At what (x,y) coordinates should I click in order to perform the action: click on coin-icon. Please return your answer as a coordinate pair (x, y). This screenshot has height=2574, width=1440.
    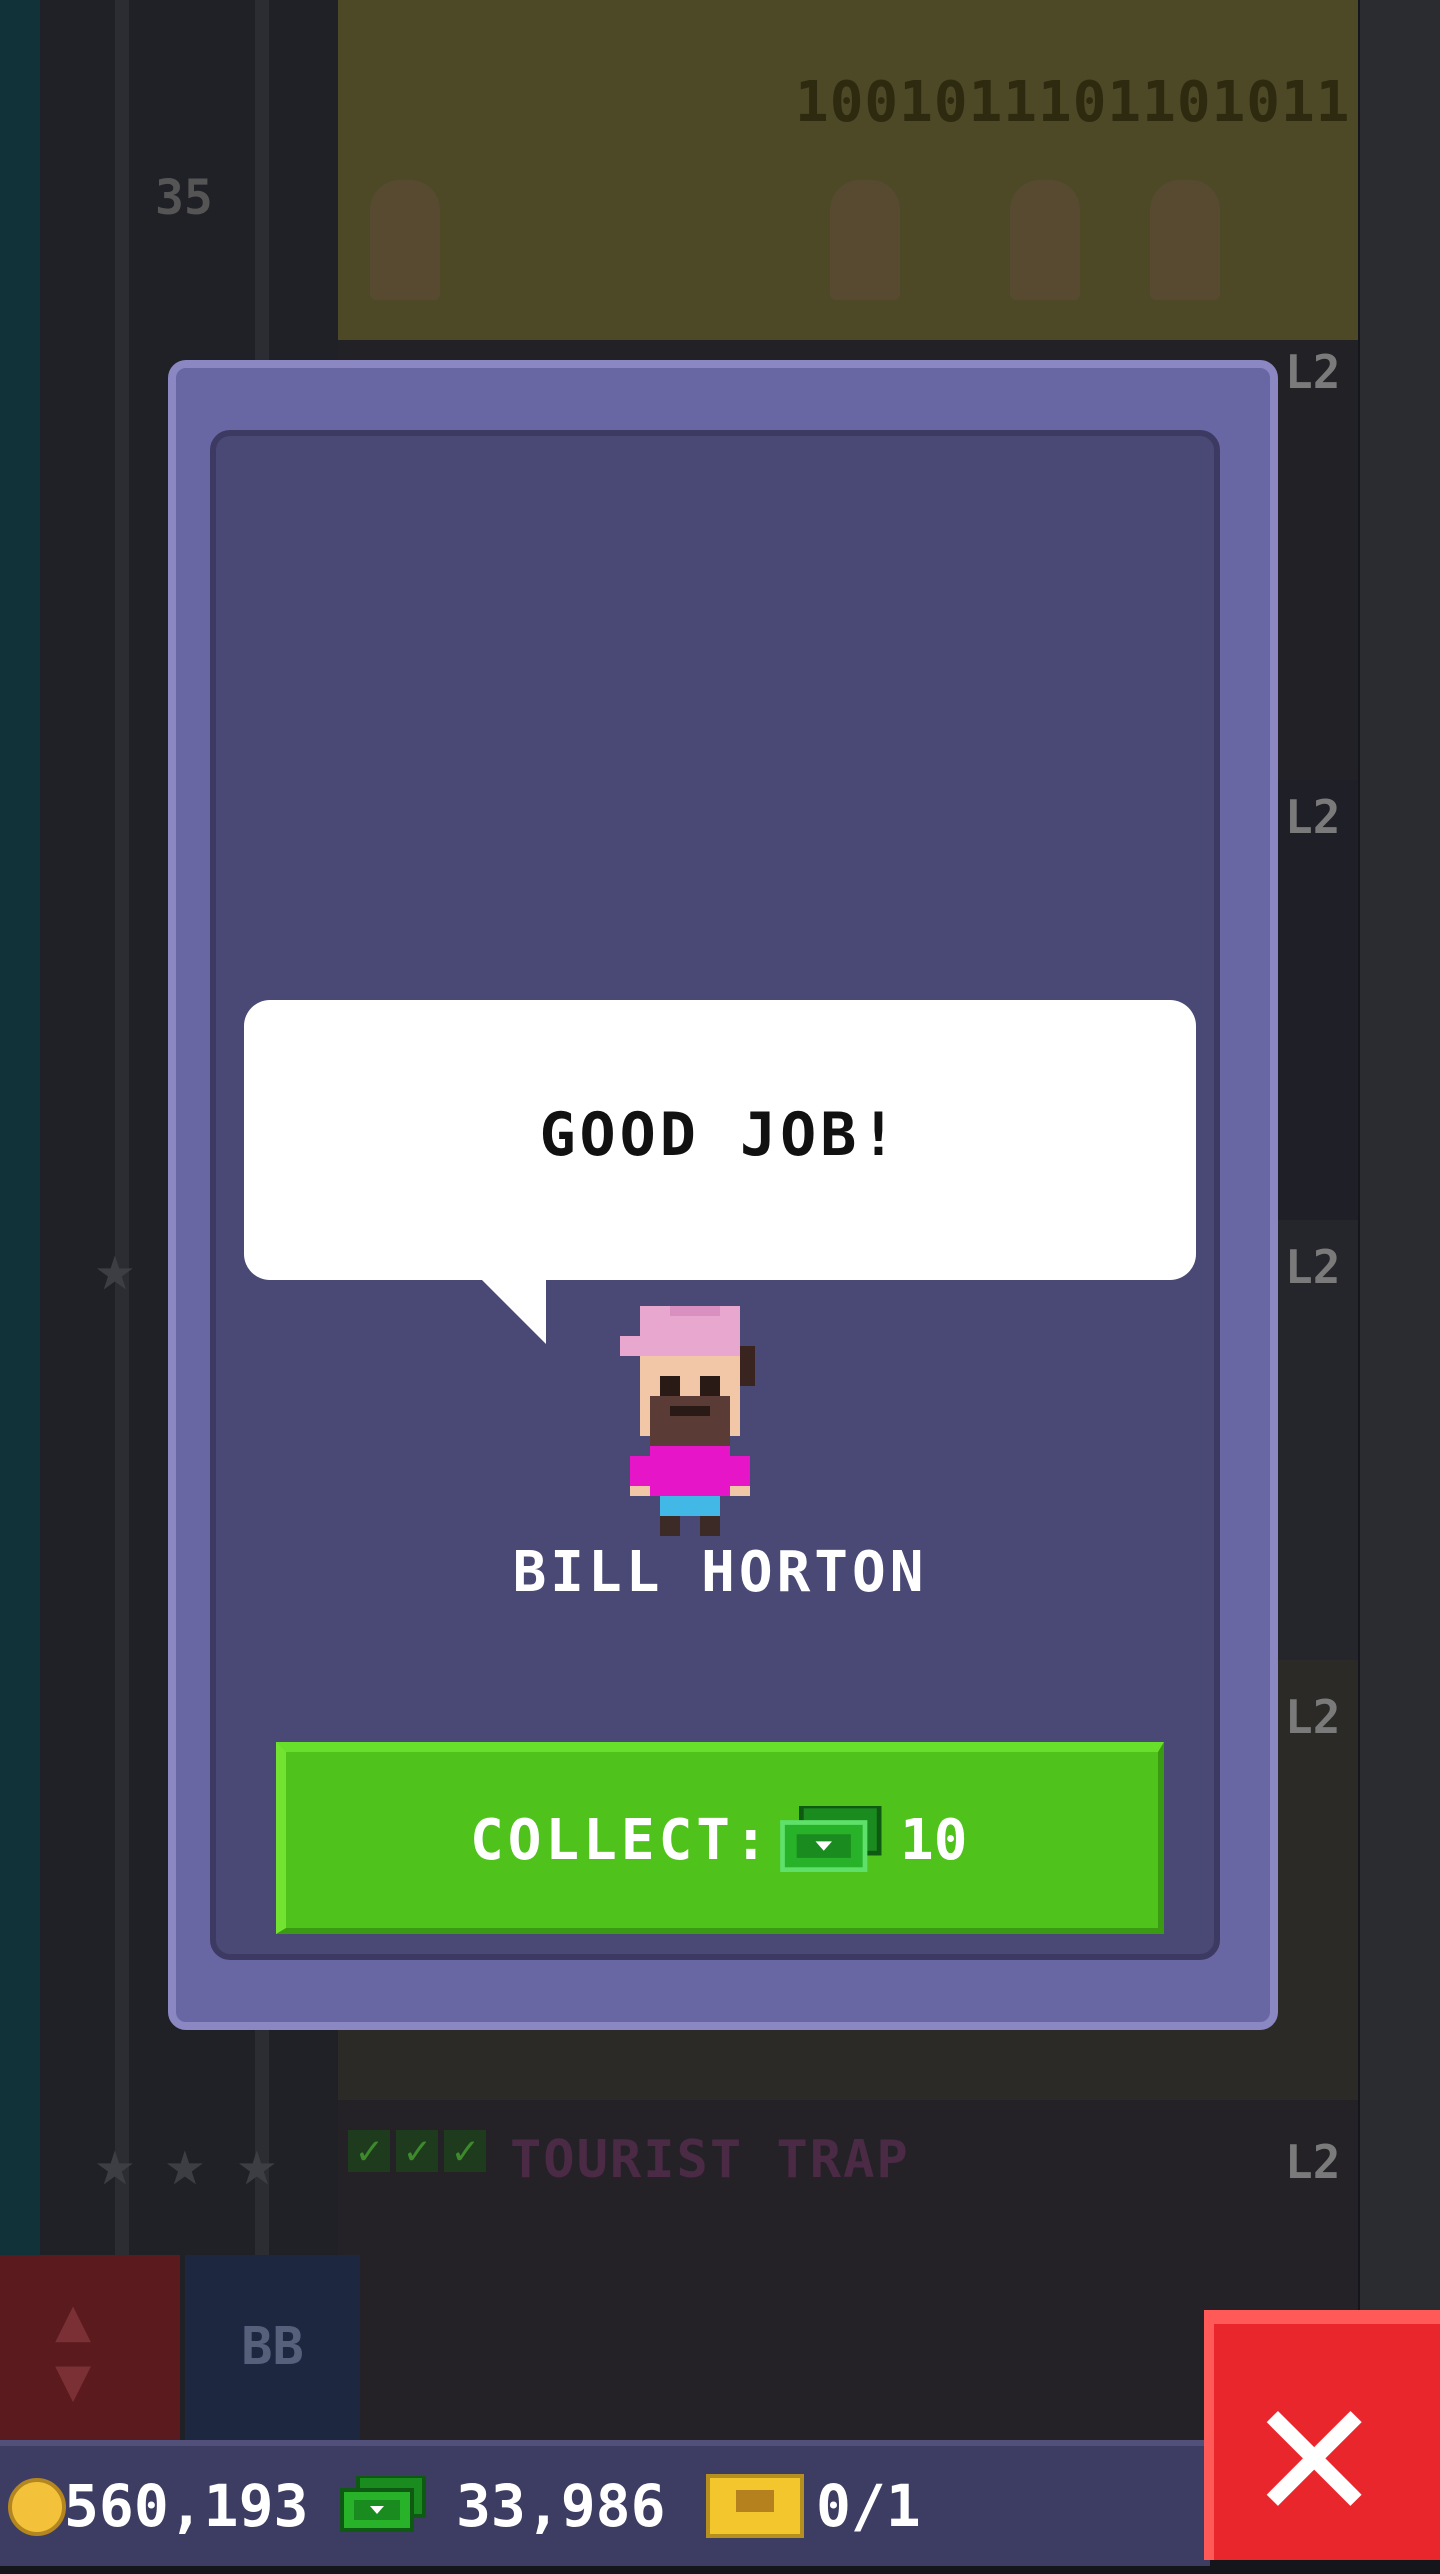
    Looking at the image, I should click on (37, 2507).